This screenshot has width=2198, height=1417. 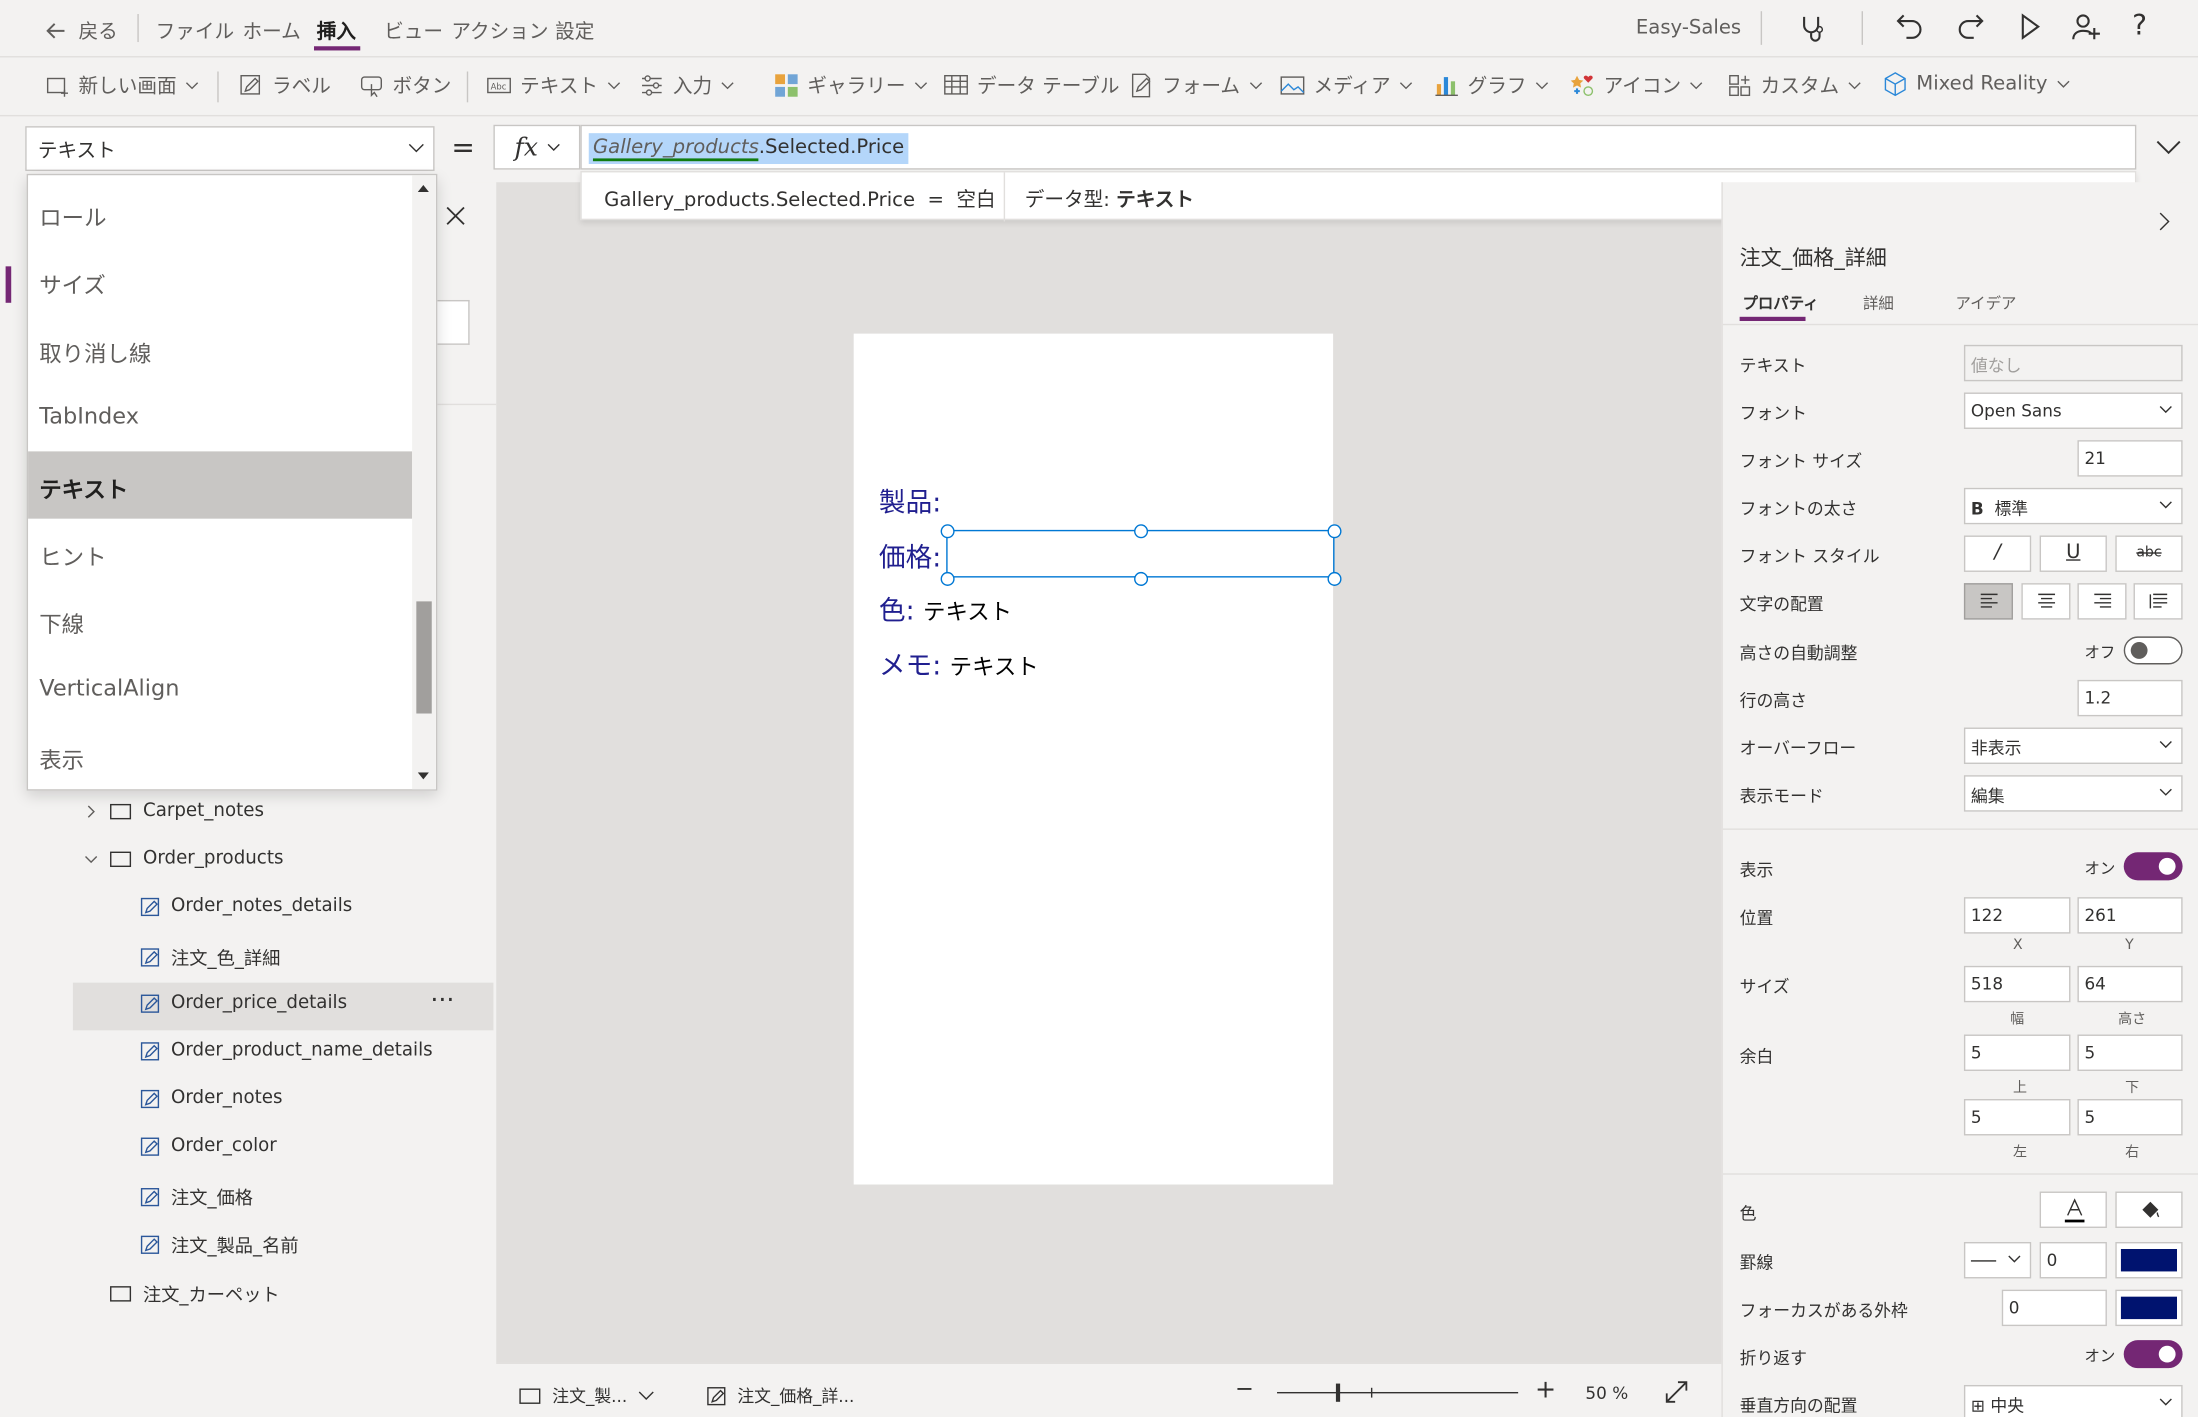 I want to click on autoheight-toggle, so click(x=2153, y=650).